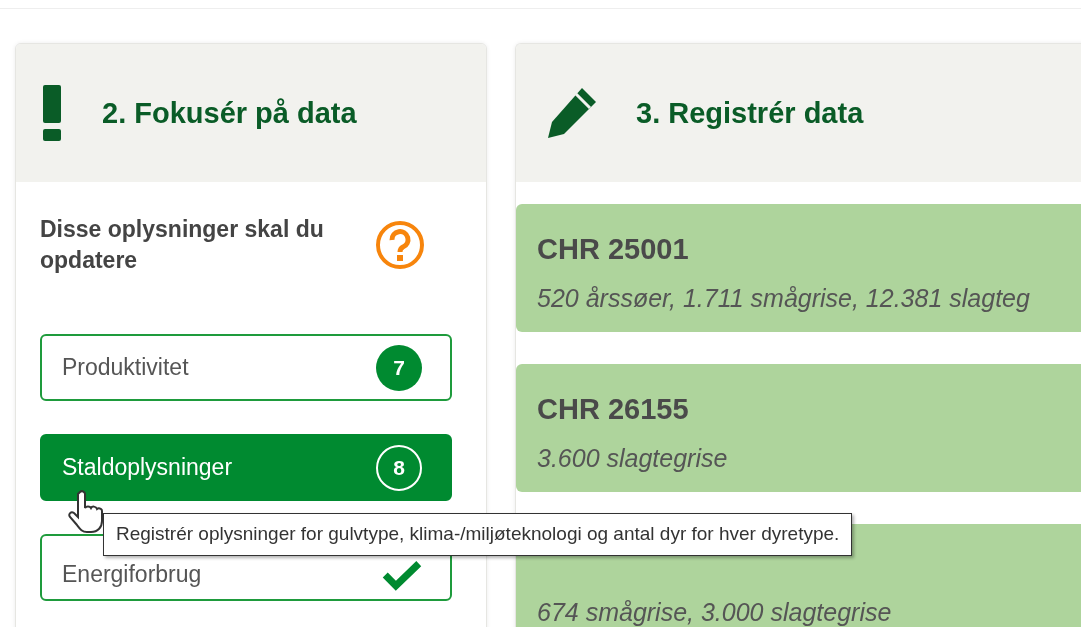 The width and height of the screenshot is (1081, 627). What do you see at coordinates (633, 458) in the screenshot?
I see `herd-summary: 3.600 slagtegrise` at bounding box center [633, 458].